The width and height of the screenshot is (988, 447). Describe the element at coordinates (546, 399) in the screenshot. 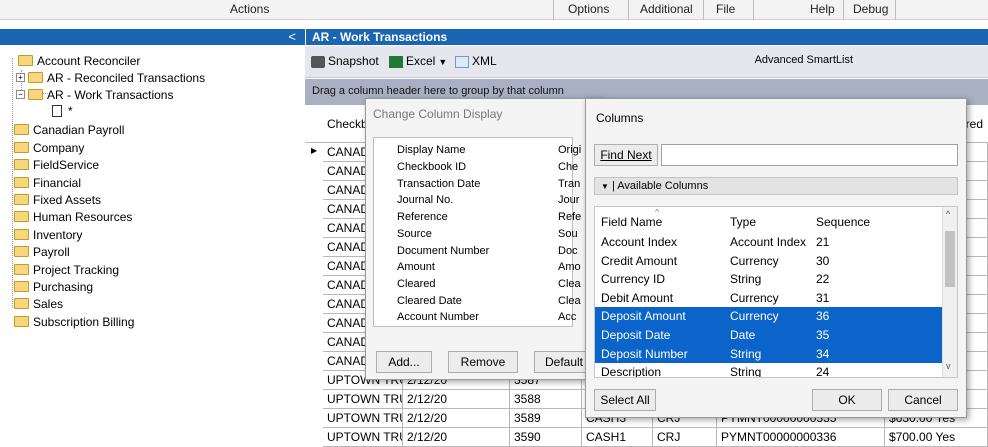

I see `grid-cell: 3588` at that location.